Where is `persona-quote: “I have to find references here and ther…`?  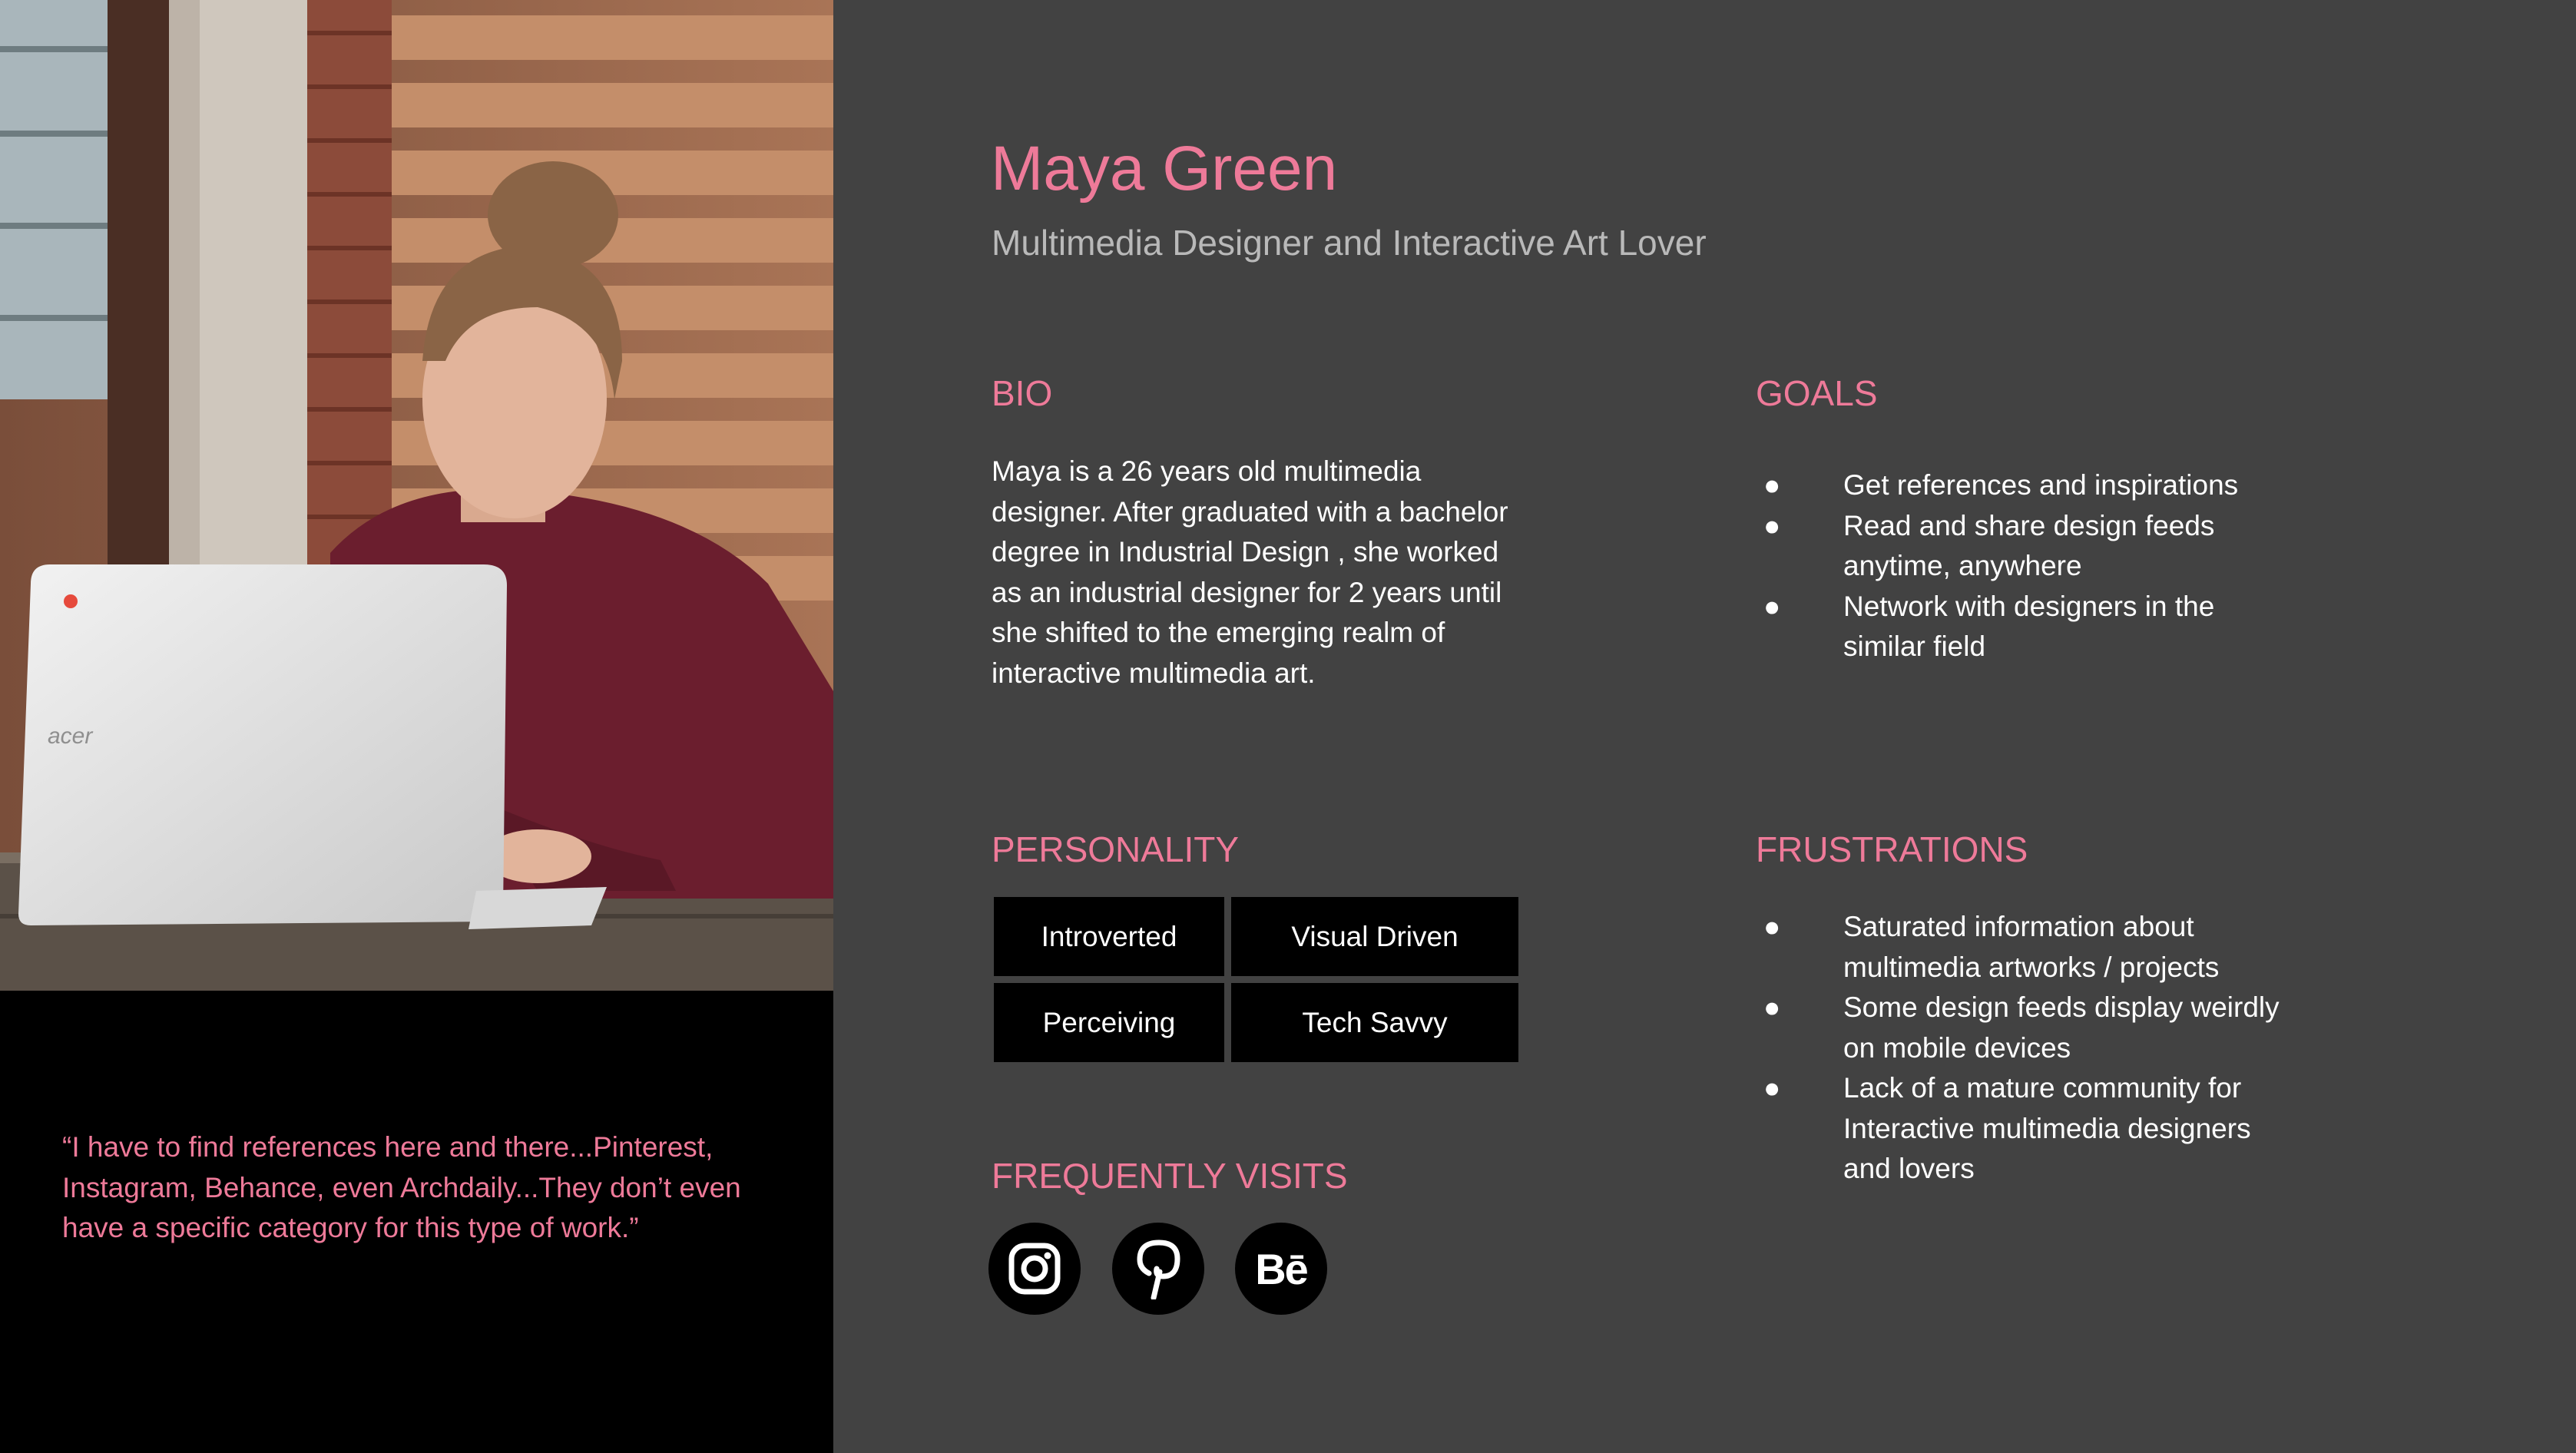
persona-quote: “I have to find references here and ther… is located at coordinates (401, 1187).